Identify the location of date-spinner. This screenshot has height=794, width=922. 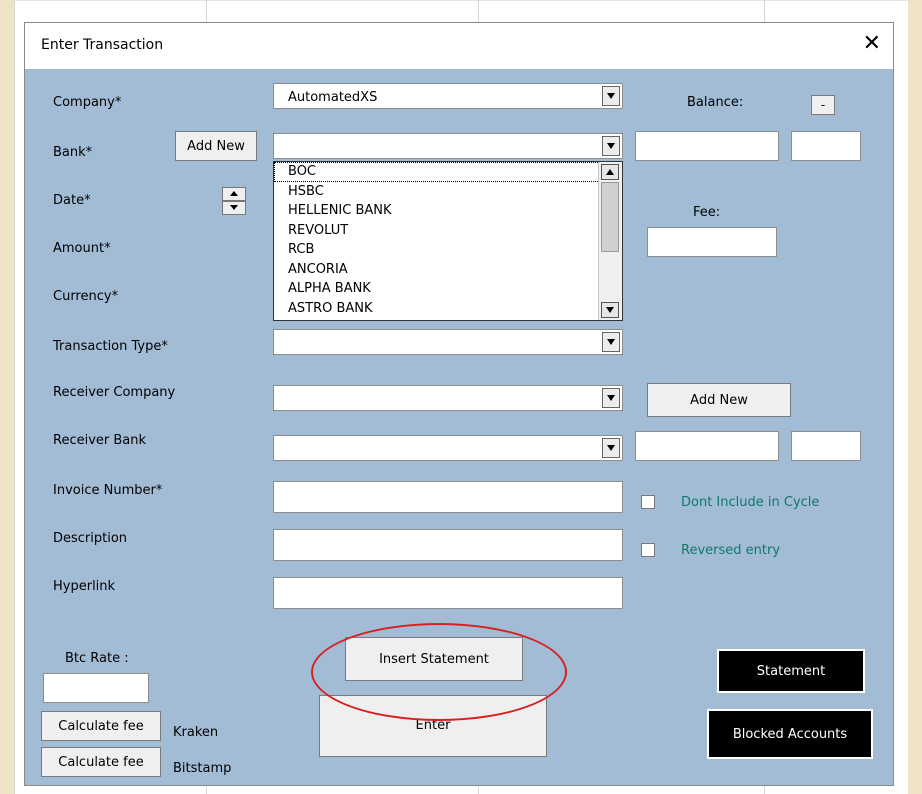
(234, 201).